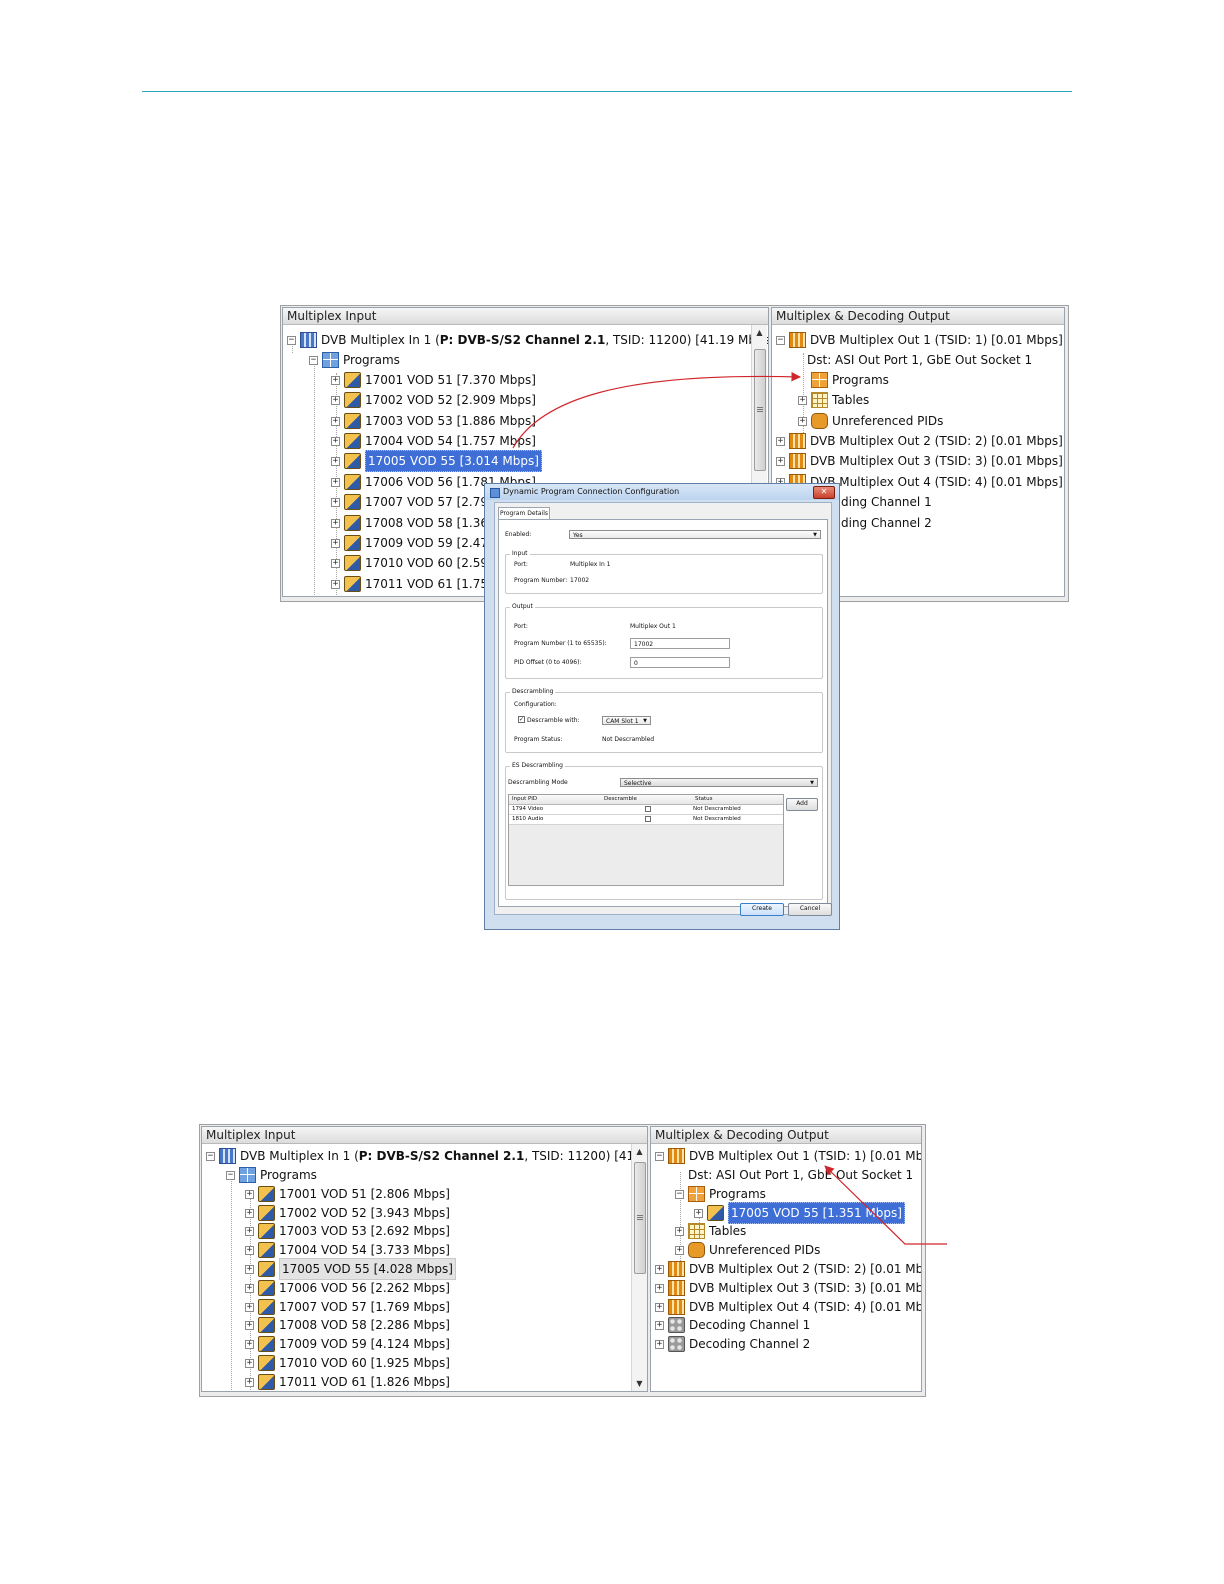  What do you see at coordinates (656, 410) in the screenshot?
I see `drag-arrow` at bounding box center [656, 410].